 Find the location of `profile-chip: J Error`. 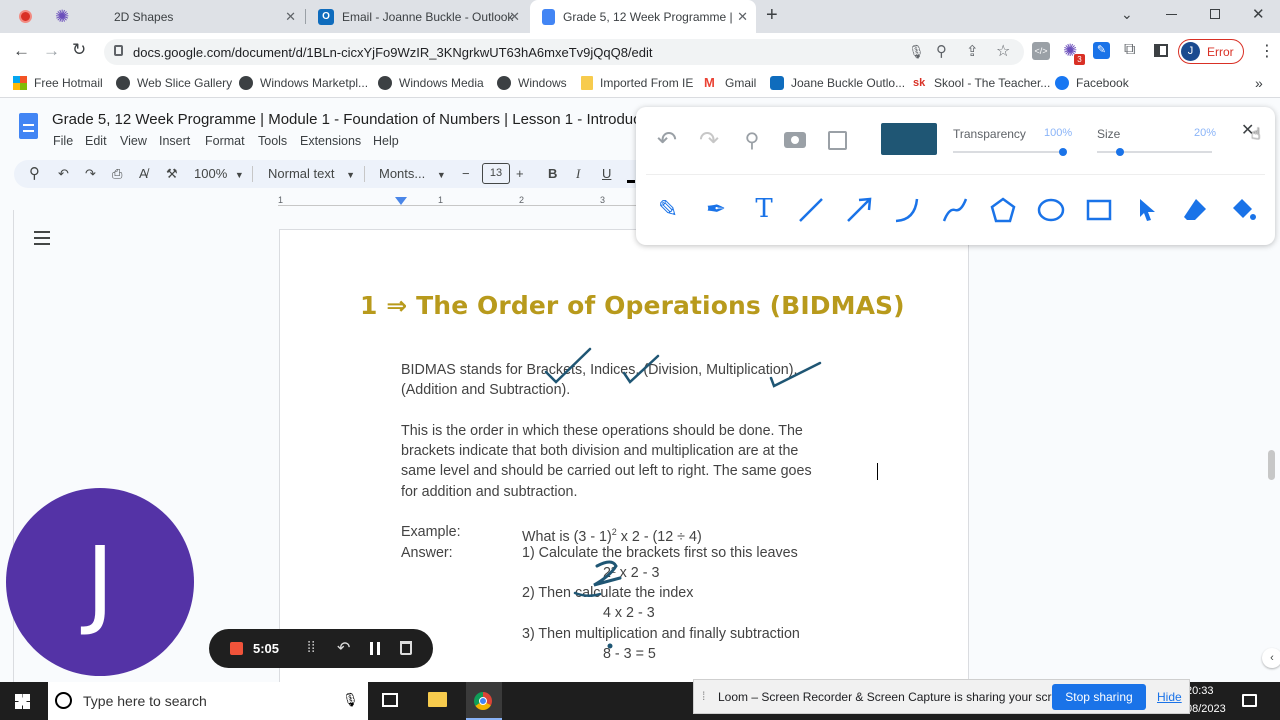

profile-chip: J Error is located at coordinates (1211, 51).